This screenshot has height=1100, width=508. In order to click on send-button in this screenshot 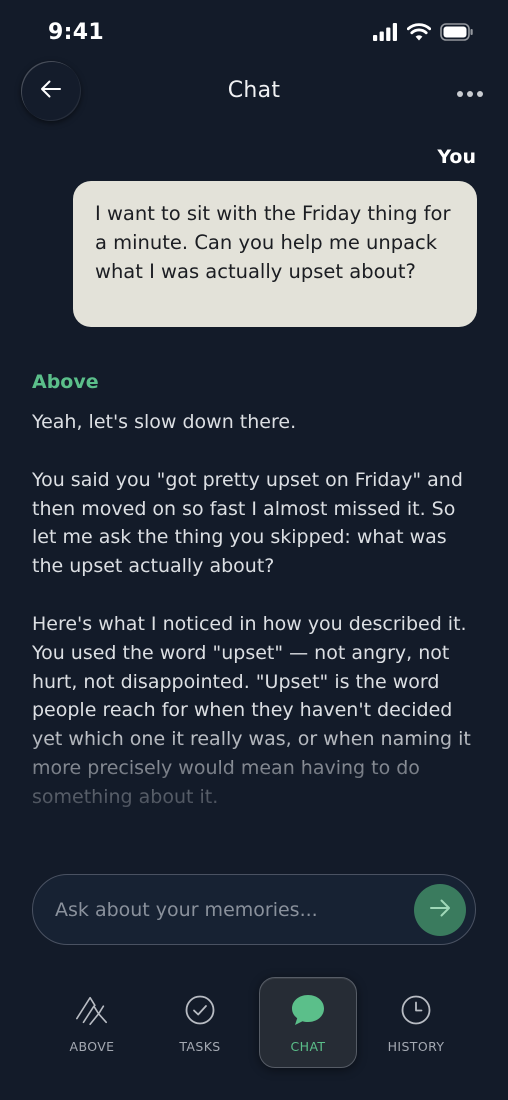, I will do `click(440, 910)`.